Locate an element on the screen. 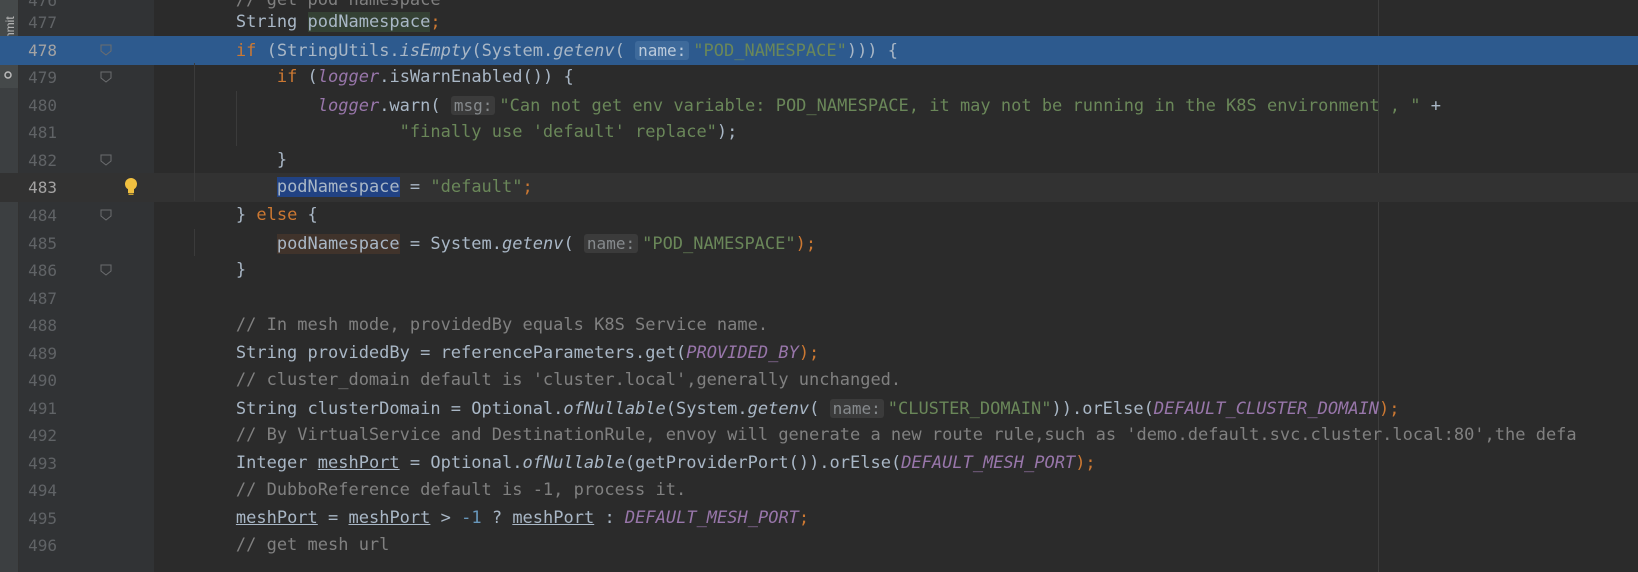 The image size is (1638, 572). code-line: 477 String podNamespace; is located at coordinates (819, 22).